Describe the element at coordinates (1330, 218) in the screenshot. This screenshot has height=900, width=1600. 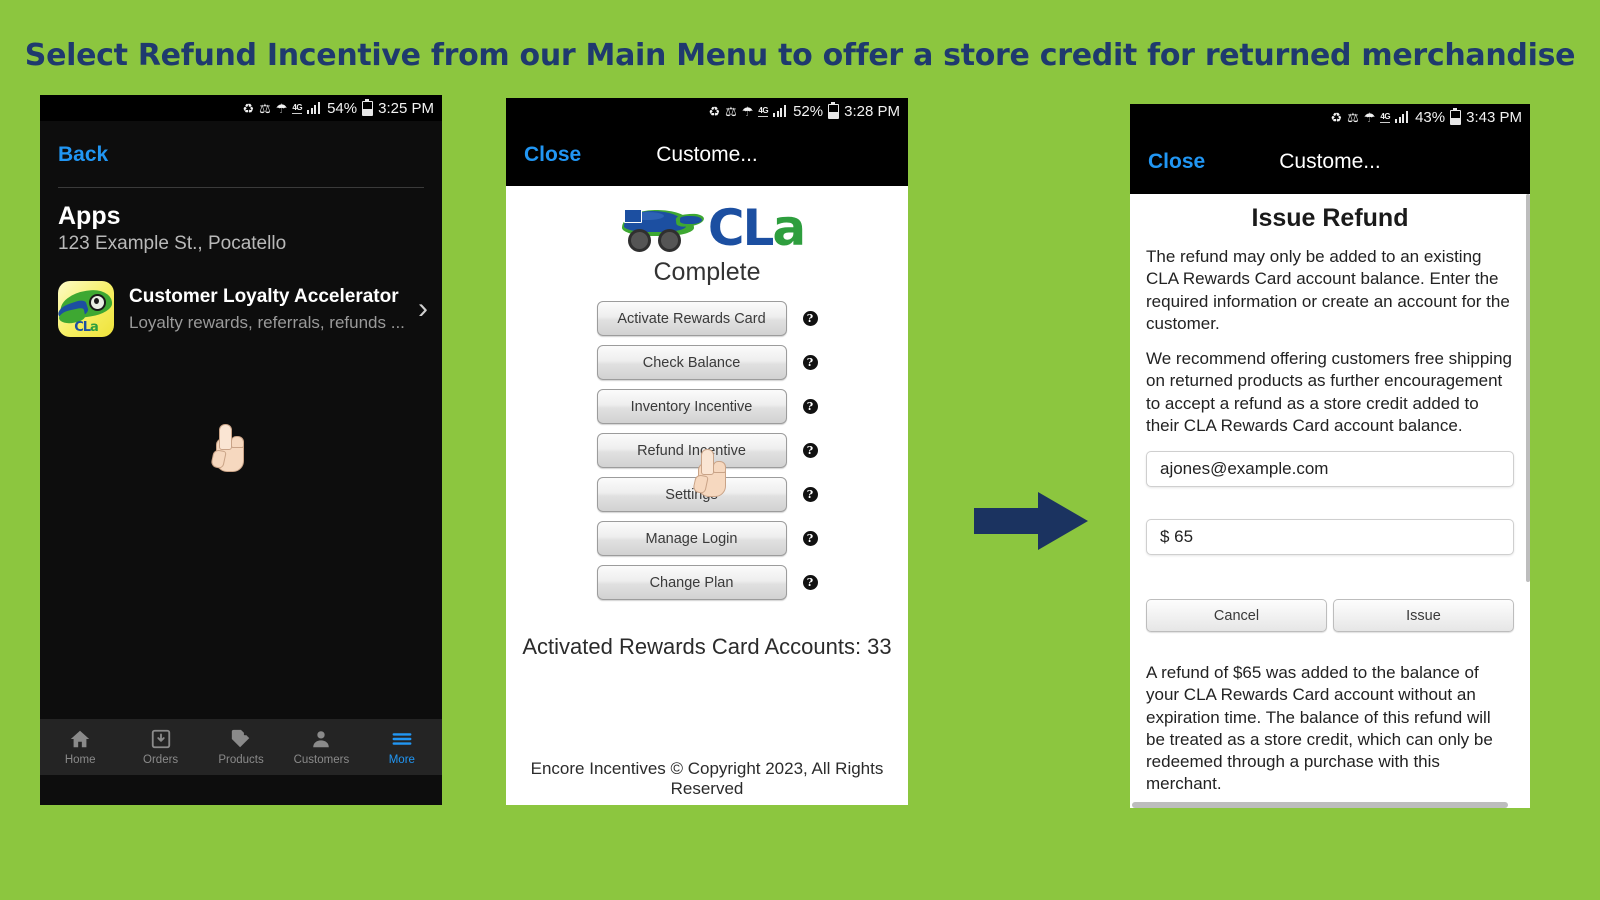
I see `issue-refund-heading: Issue Refund` at that location.